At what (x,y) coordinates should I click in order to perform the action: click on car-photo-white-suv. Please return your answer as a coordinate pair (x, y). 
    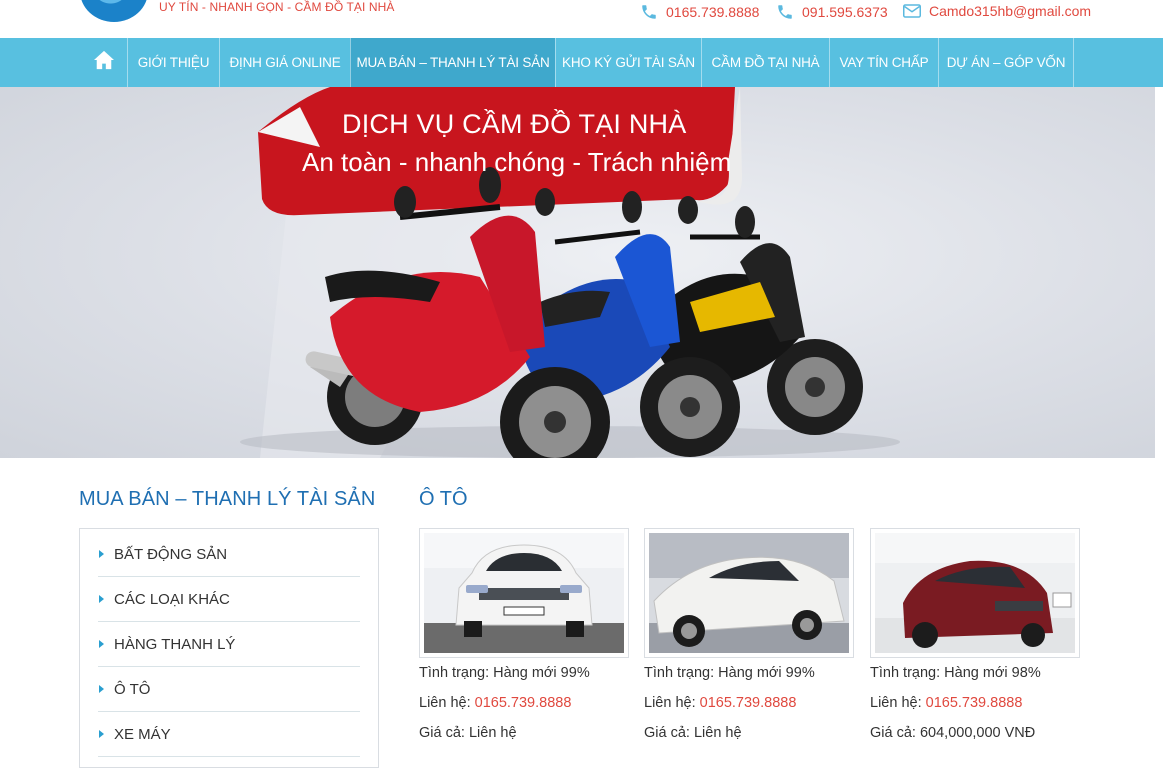
    Looking at the image, I should click on (524, 593).